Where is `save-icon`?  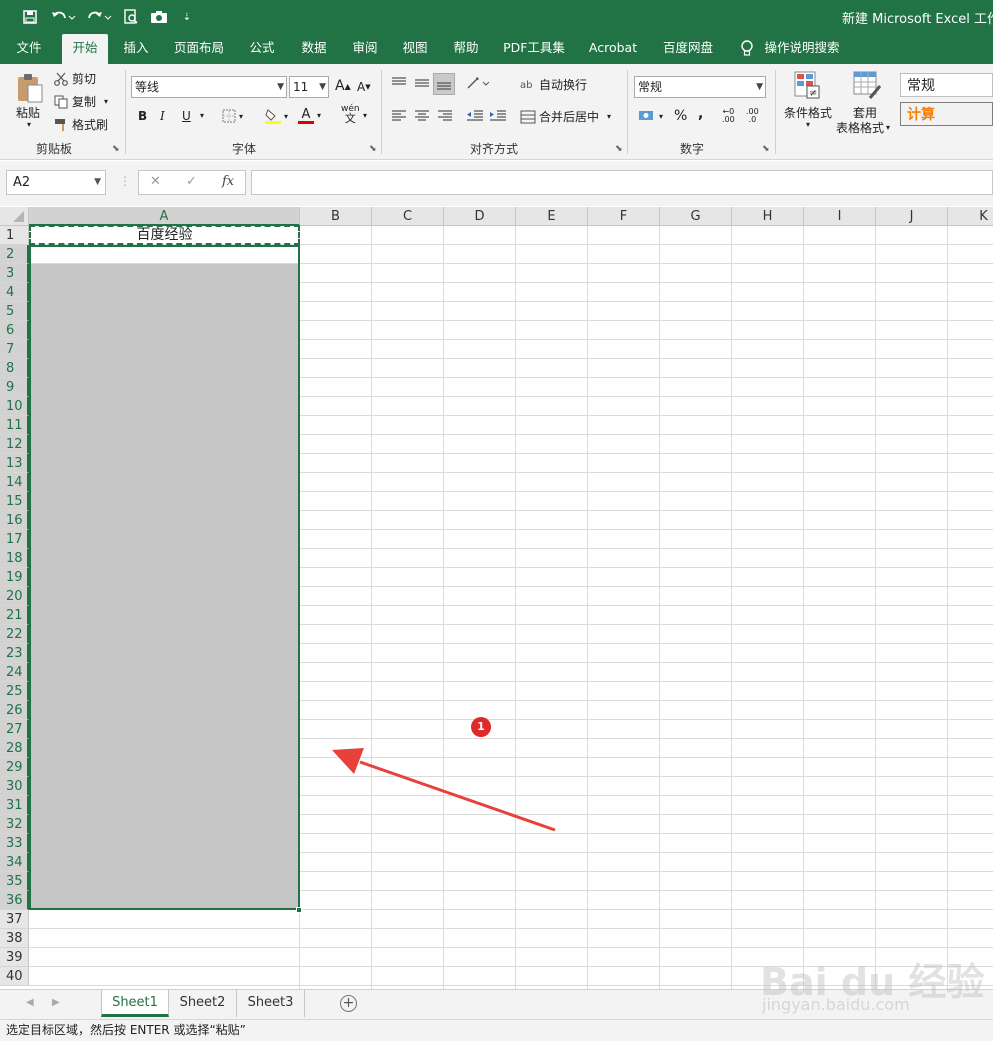 save-icon is located at coordinates (30, 17).